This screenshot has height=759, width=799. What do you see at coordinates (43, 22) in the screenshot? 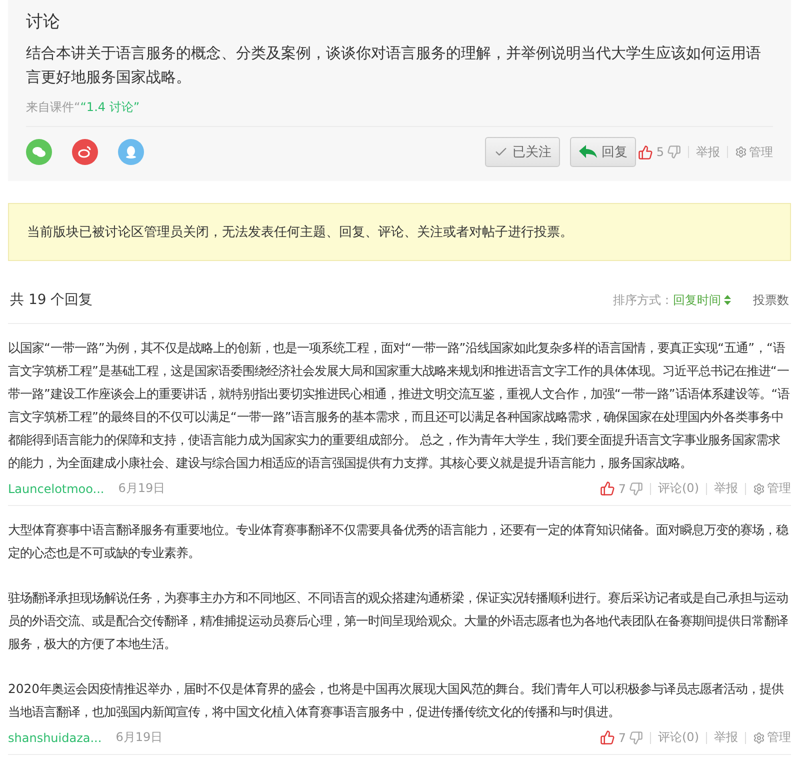
I see `topic-title: 讨论` at bounding box center [43, 22].